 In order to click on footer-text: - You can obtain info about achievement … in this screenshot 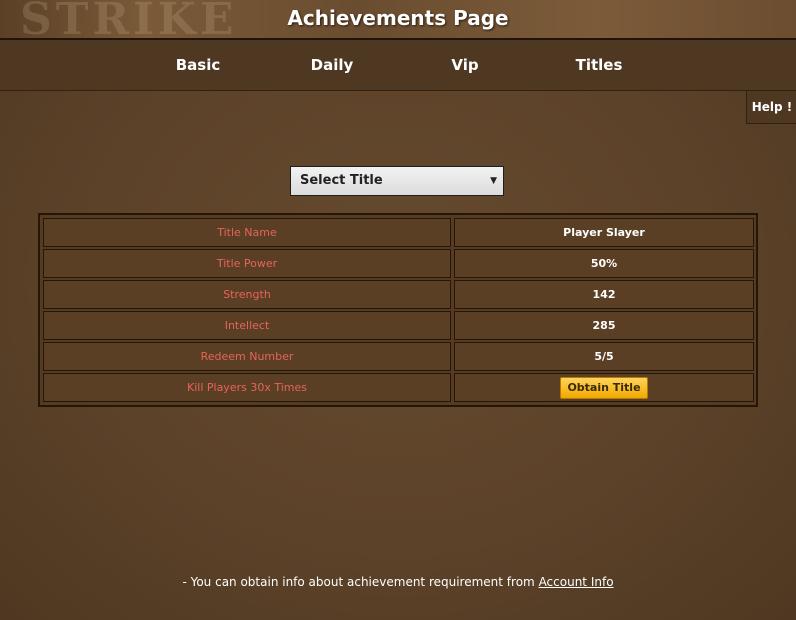, I will do `click(360, 582)`.